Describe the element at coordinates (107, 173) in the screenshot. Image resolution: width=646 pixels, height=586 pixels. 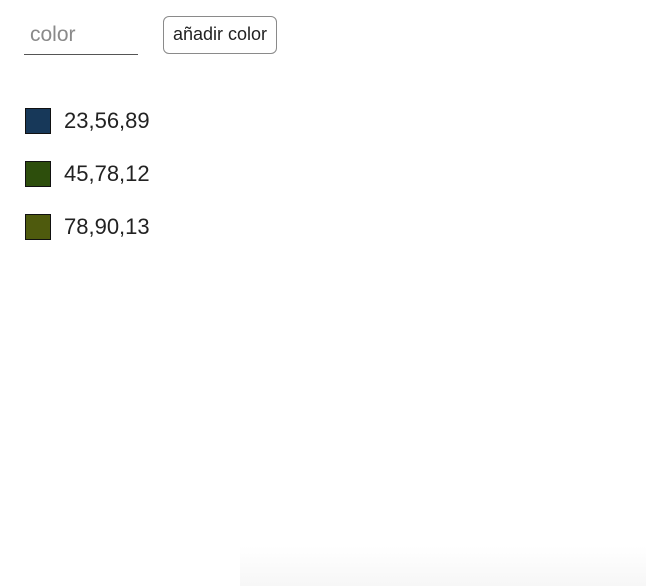
I see `color-rgb-label: 45,78,12` at that location.